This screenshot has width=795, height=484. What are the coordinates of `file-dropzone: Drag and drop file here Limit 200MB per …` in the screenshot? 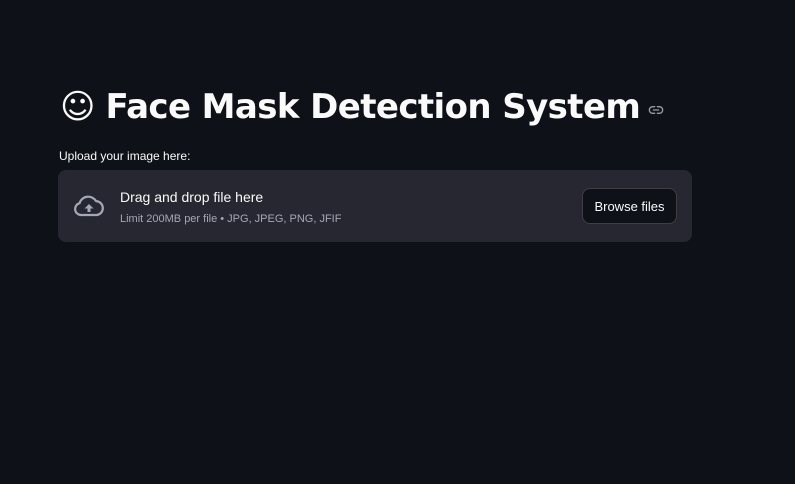 It's located at (375, 206).